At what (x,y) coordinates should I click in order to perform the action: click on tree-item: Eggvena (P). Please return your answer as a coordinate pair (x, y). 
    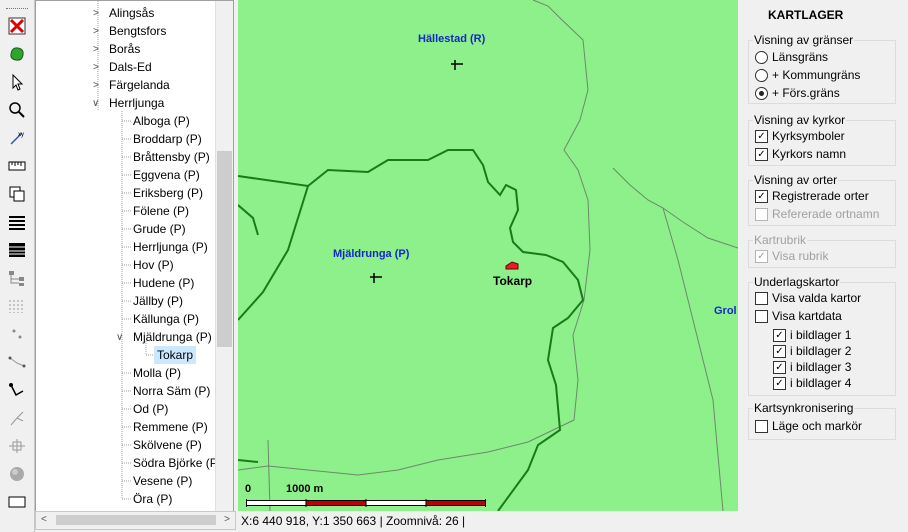
    Looking at the image, I should click on (166, 175).